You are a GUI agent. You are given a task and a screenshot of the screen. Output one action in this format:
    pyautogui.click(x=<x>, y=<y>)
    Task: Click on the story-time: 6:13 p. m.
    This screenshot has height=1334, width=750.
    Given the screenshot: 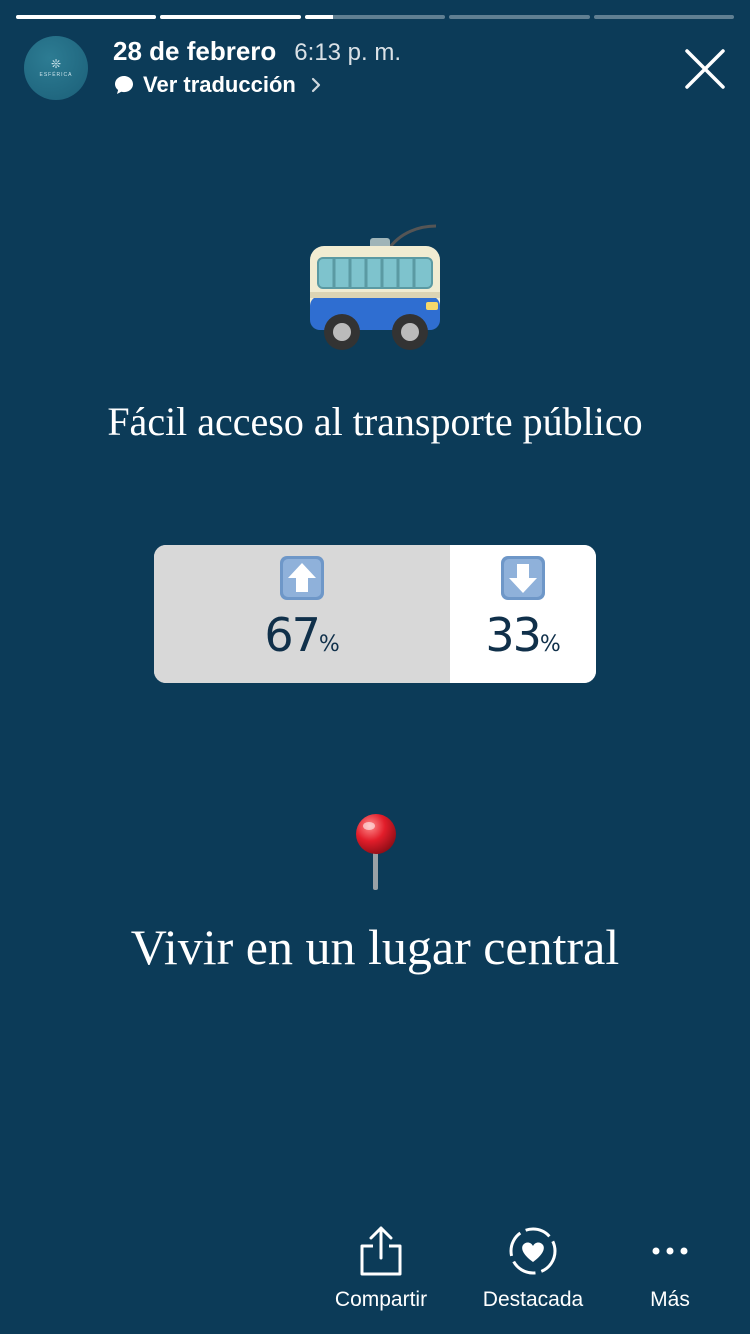 What is the action you would take?
    pyautogui.click(x=348, y=52)
    